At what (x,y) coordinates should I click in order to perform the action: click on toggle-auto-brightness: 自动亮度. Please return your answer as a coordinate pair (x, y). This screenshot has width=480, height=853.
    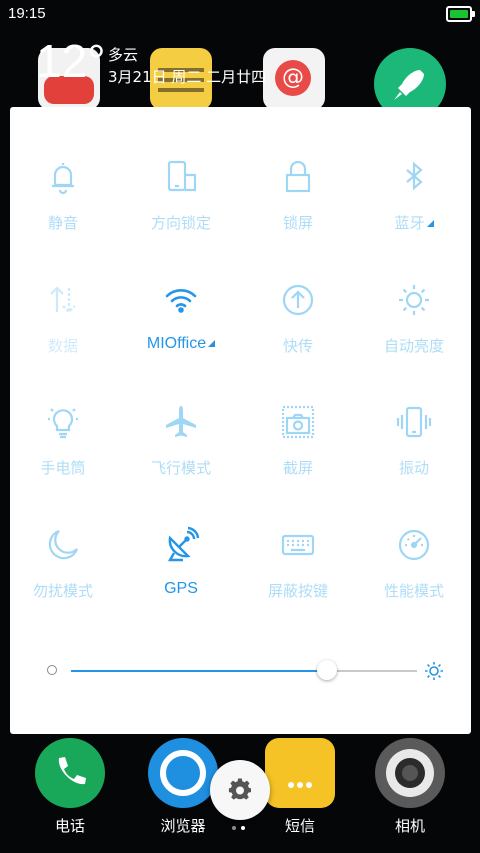
    Looking at the image, I should click on (414, 311).